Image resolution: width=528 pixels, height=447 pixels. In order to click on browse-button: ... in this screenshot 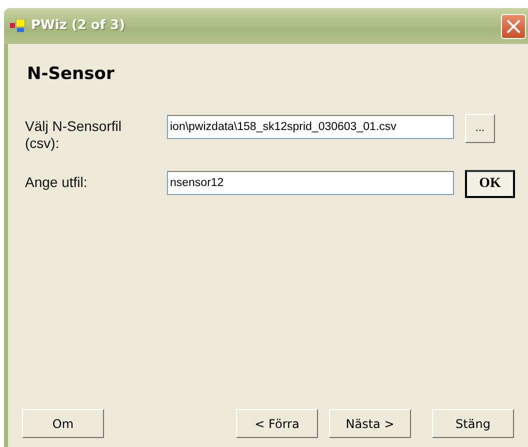, I will do `click(480, 128)`.